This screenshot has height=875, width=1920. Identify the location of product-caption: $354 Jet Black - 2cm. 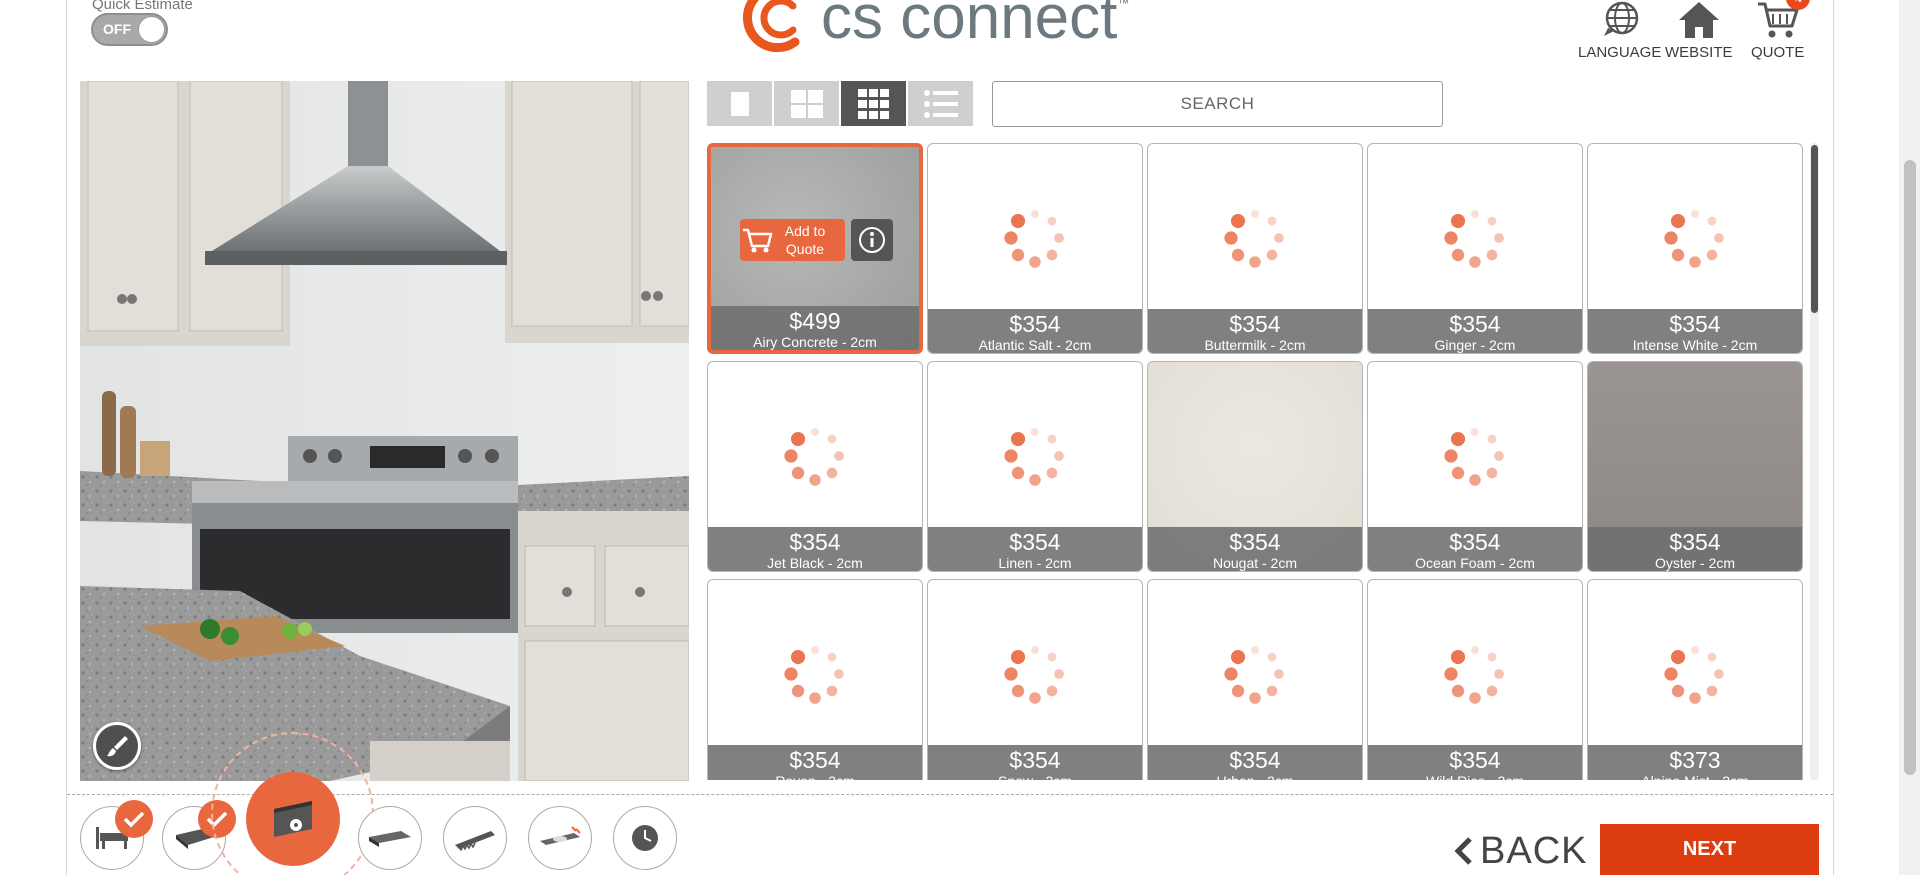
(815, 549).